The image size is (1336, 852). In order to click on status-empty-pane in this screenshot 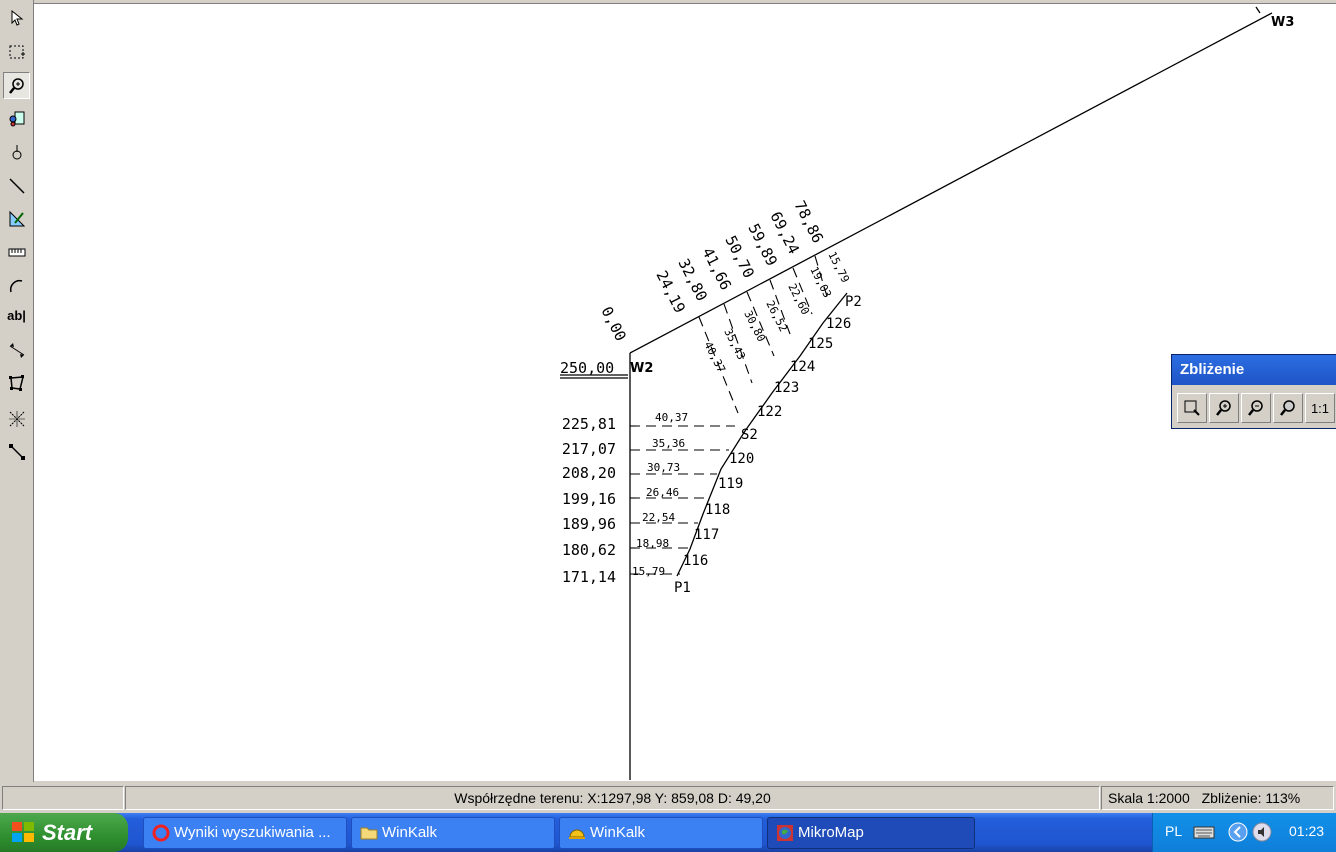, I will do `click(63, 798)`.